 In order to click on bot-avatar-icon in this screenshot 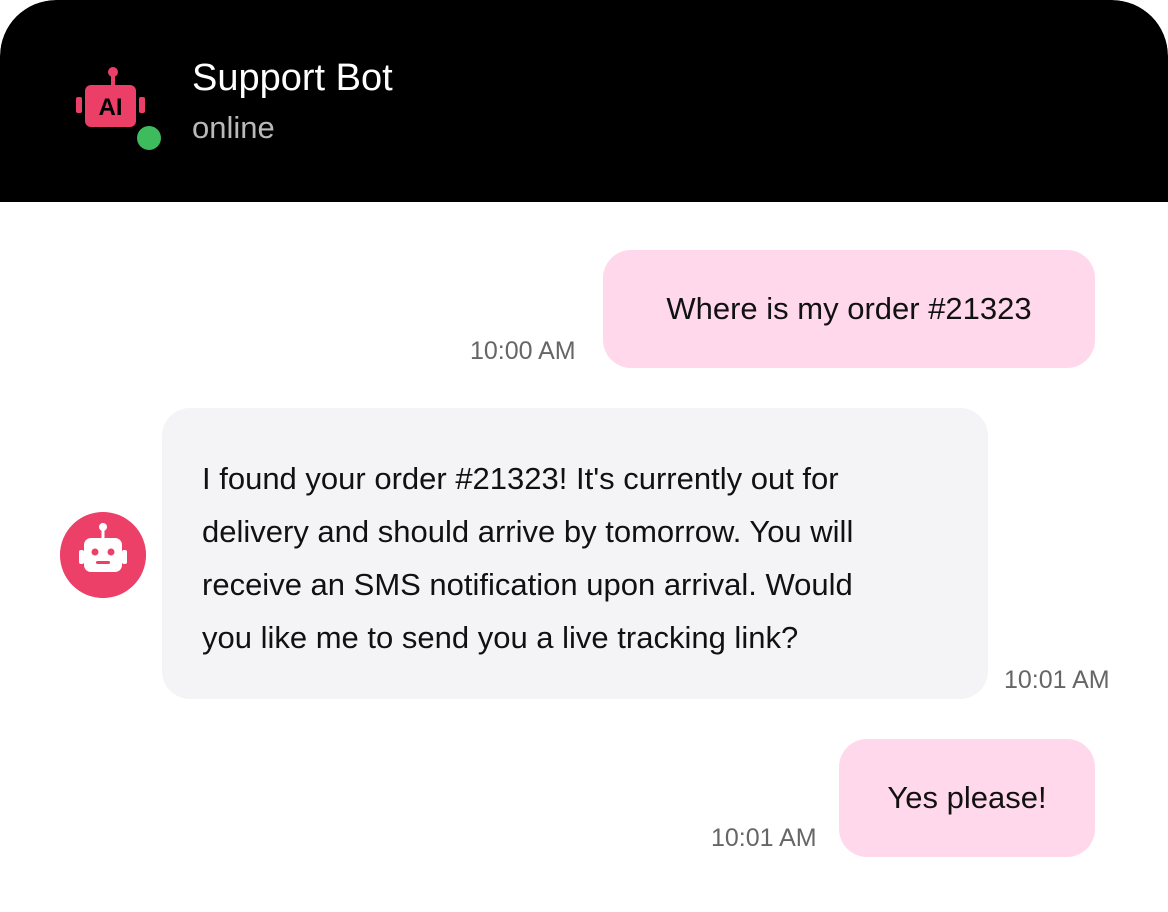, I will do `click(103, 555)`.